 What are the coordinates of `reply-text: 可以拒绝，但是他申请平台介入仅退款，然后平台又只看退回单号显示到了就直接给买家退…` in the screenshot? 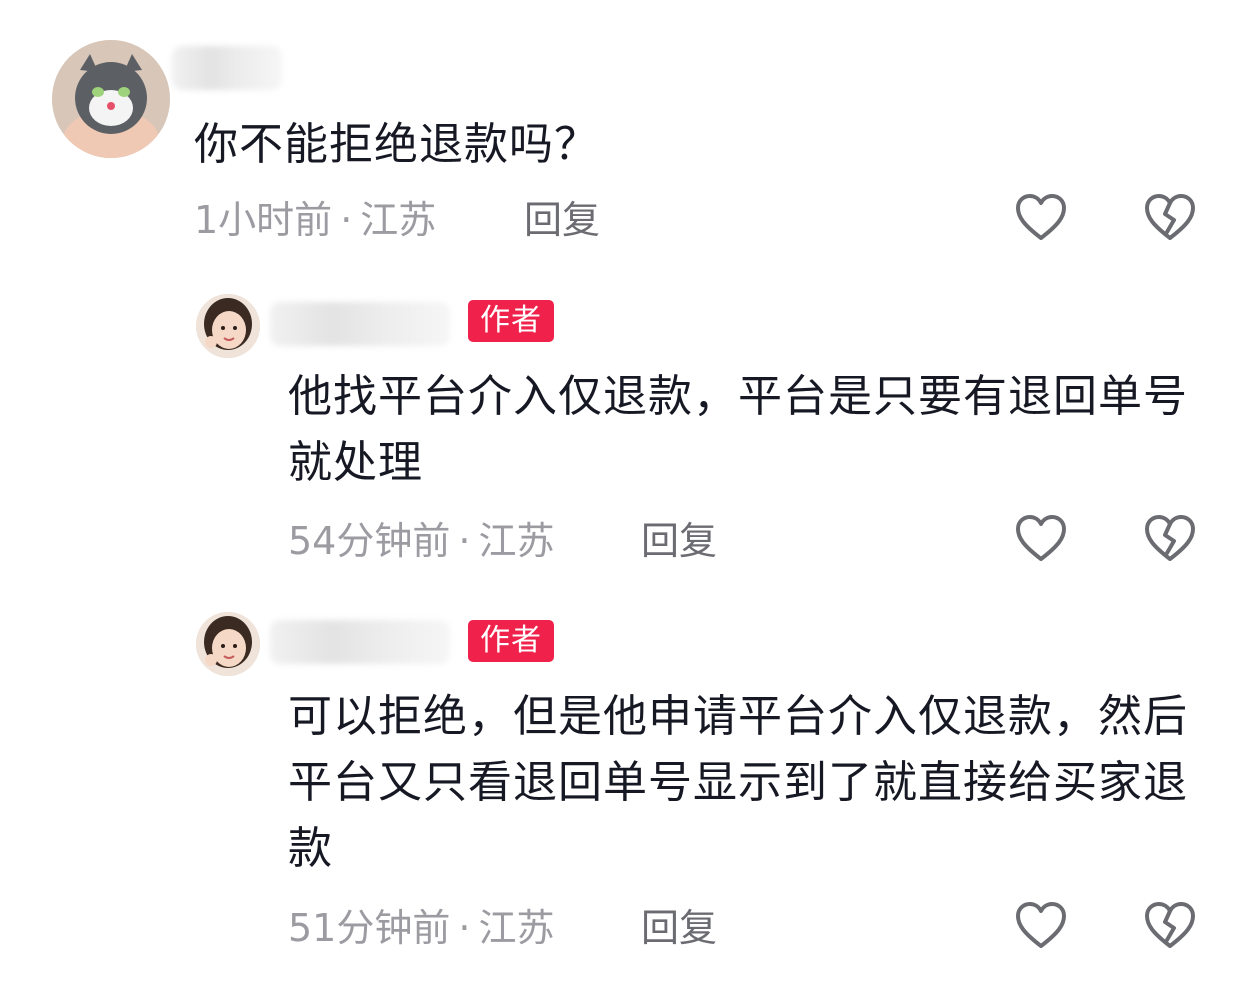 It's located at (738, 782).